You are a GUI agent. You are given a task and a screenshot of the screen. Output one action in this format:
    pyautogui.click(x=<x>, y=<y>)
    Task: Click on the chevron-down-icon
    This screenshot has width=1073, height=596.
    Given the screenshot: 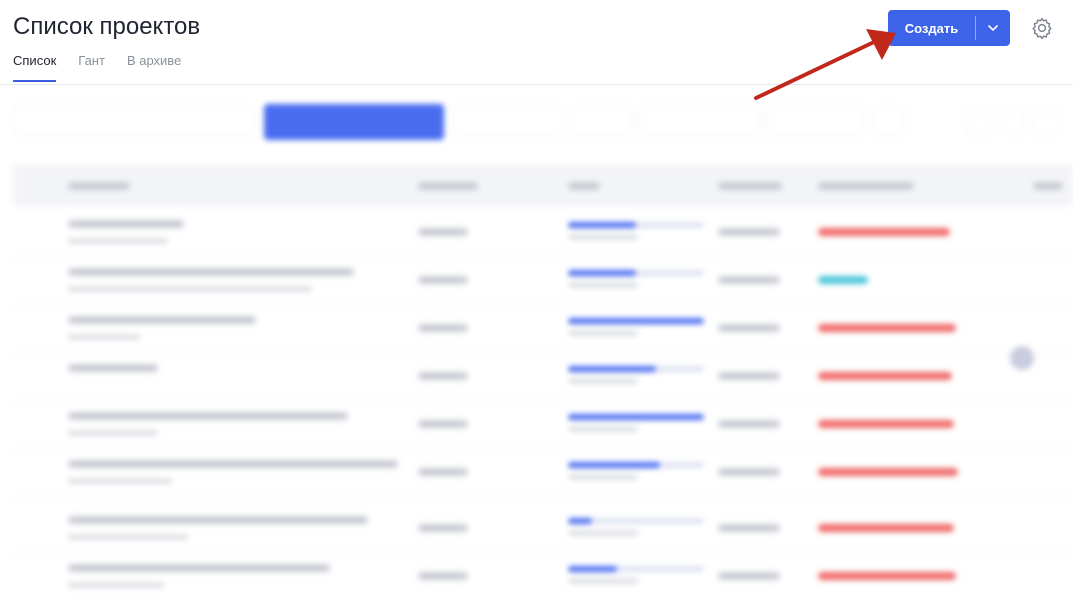 What is the action you would take?
    pyautogui.click(x=993, y=28)
    